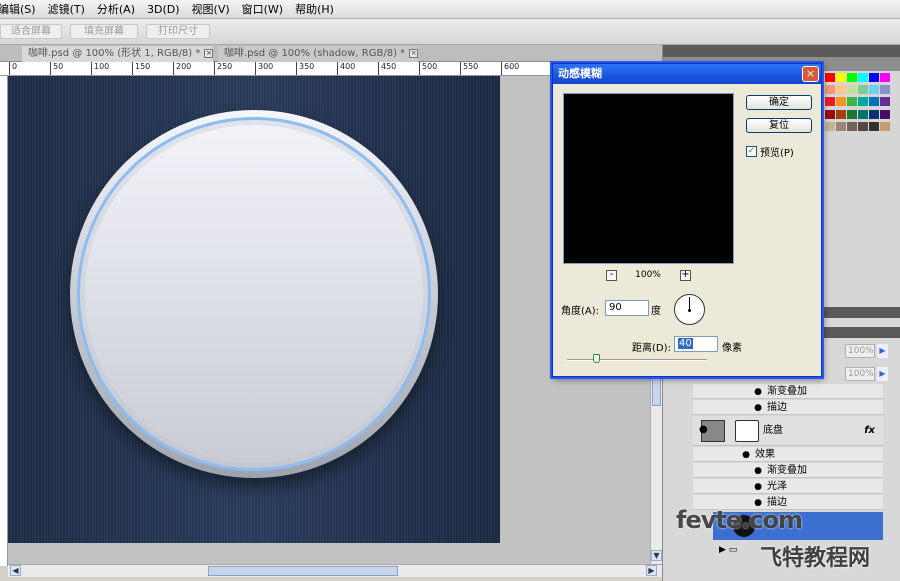 This screenshot has width=900, height=581. I want to click on menu-3d: 3D(D), so click(163, 9).